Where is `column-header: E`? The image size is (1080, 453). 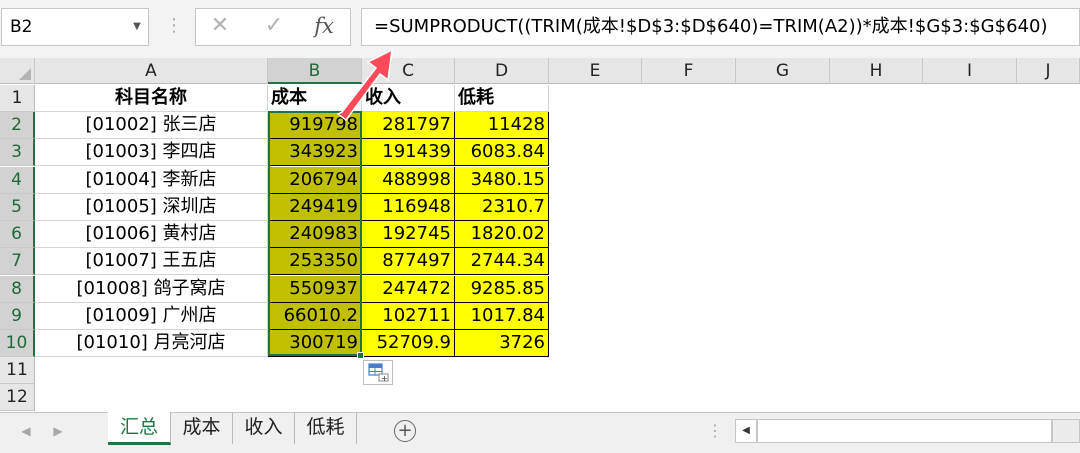 column-header: E is located at coordinates (595, 71).